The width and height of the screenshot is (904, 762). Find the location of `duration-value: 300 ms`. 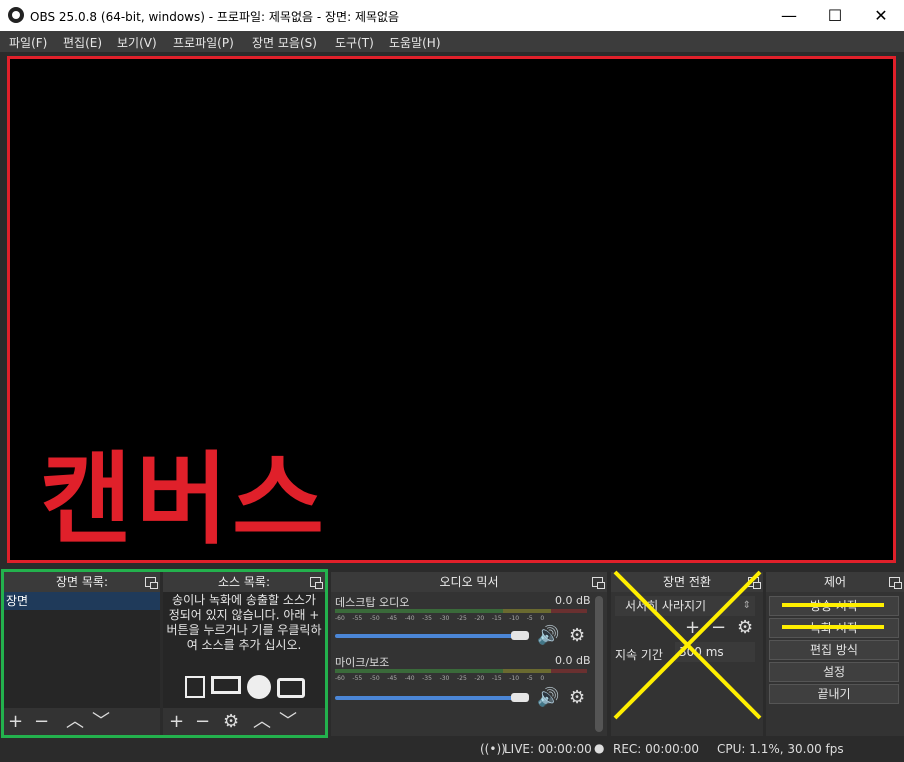

duration-value: 300 ms is located at coordinates (701, 652).